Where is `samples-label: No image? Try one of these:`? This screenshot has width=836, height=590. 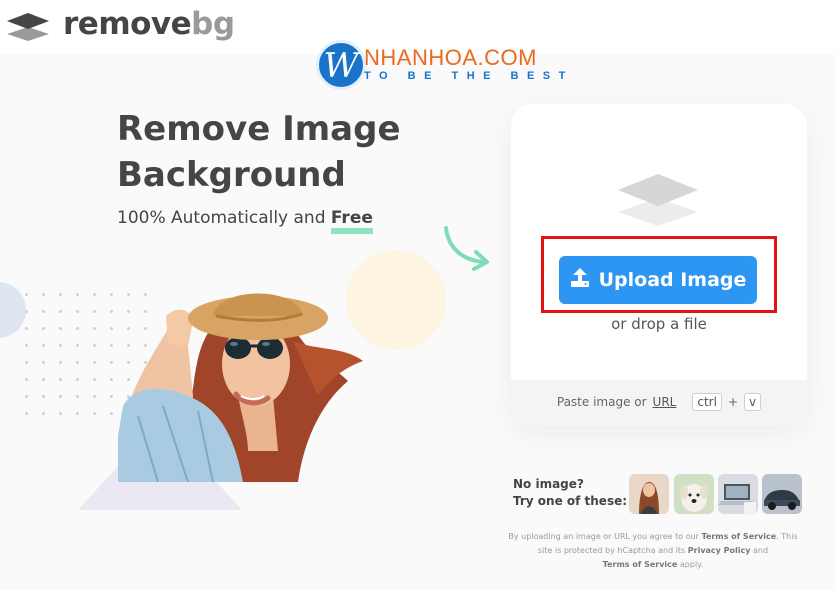
samples-label: No image? Try one of these: is located at coordinates (570, 493).